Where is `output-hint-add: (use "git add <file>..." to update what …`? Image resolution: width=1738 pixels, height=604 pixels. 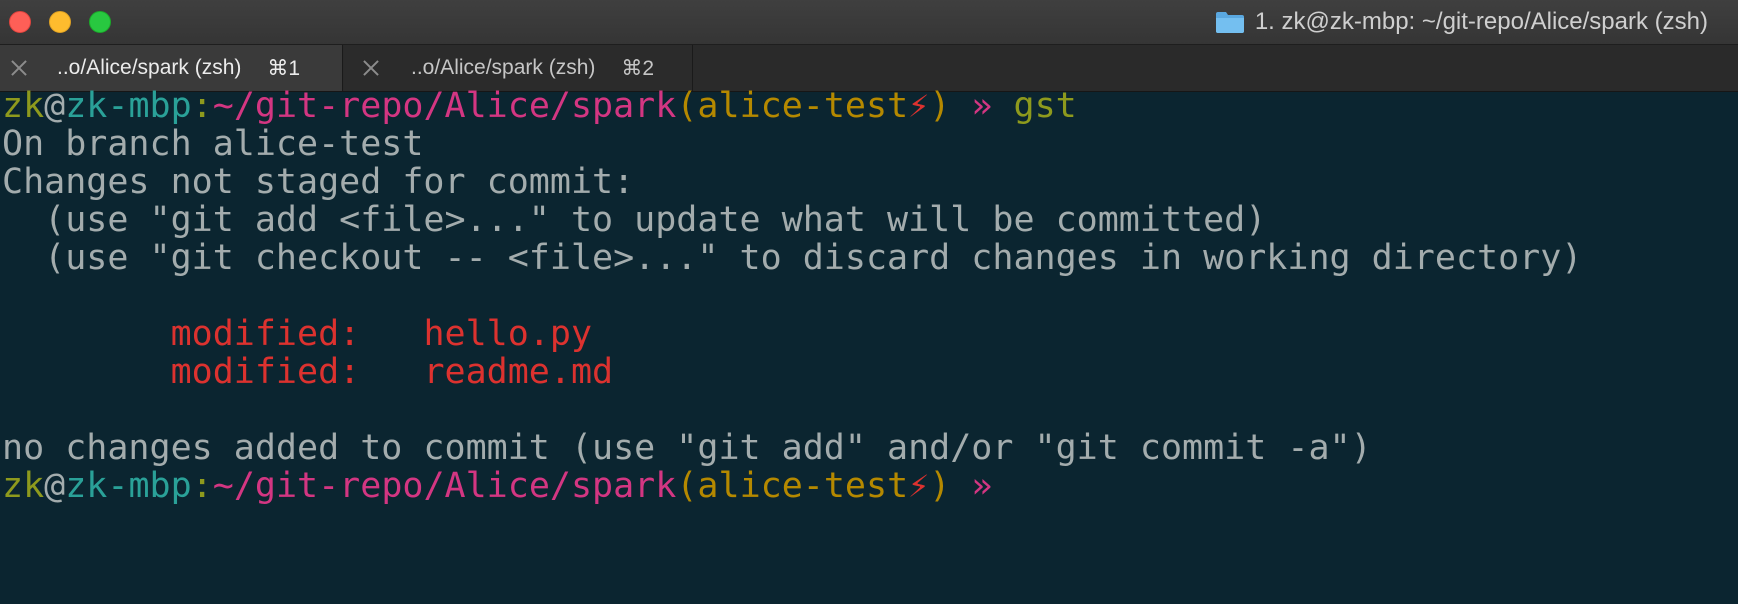
output-hint-add: (use "git add <file>..." to update what … is located at coordinates (634, 220).